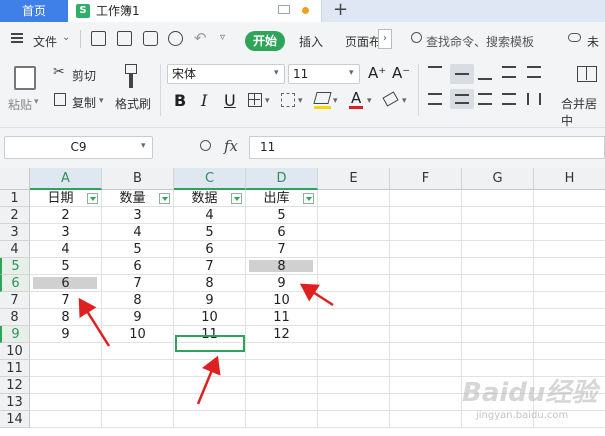 Image resolution: width=605 pixels, height=436 pixels. Describe the element at coordinates (208, 380) in the screenshot. I see `arrow-to-c9` at that location.